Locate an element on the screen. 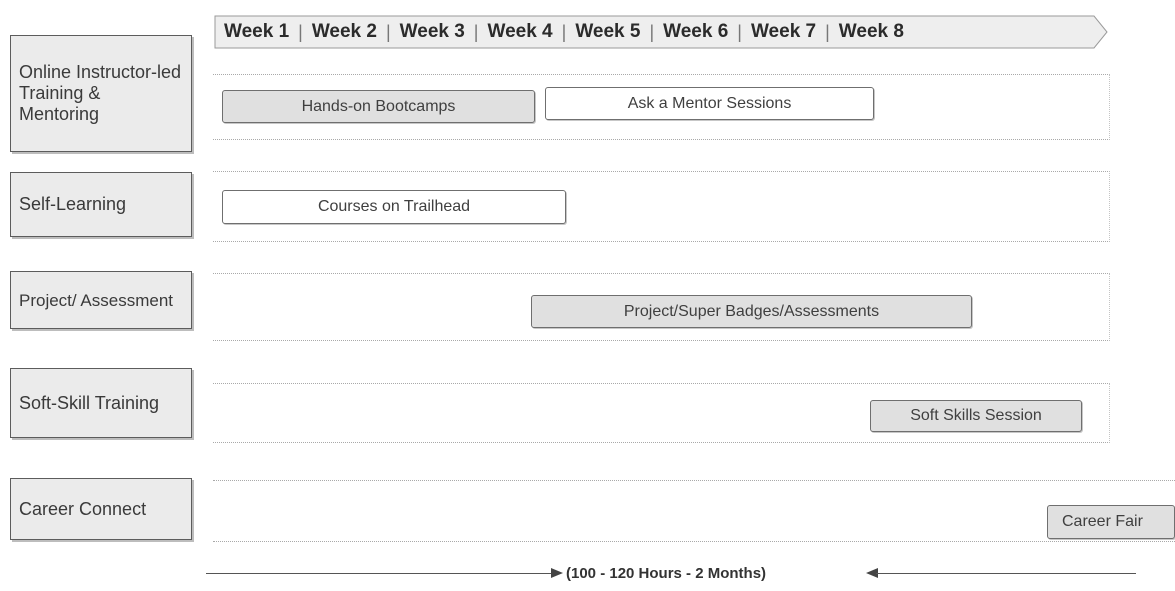 This screenshot has width=1175, height=591. lane-label-project-assessment: Project/ Assessment is located at coordinates (101, 300).